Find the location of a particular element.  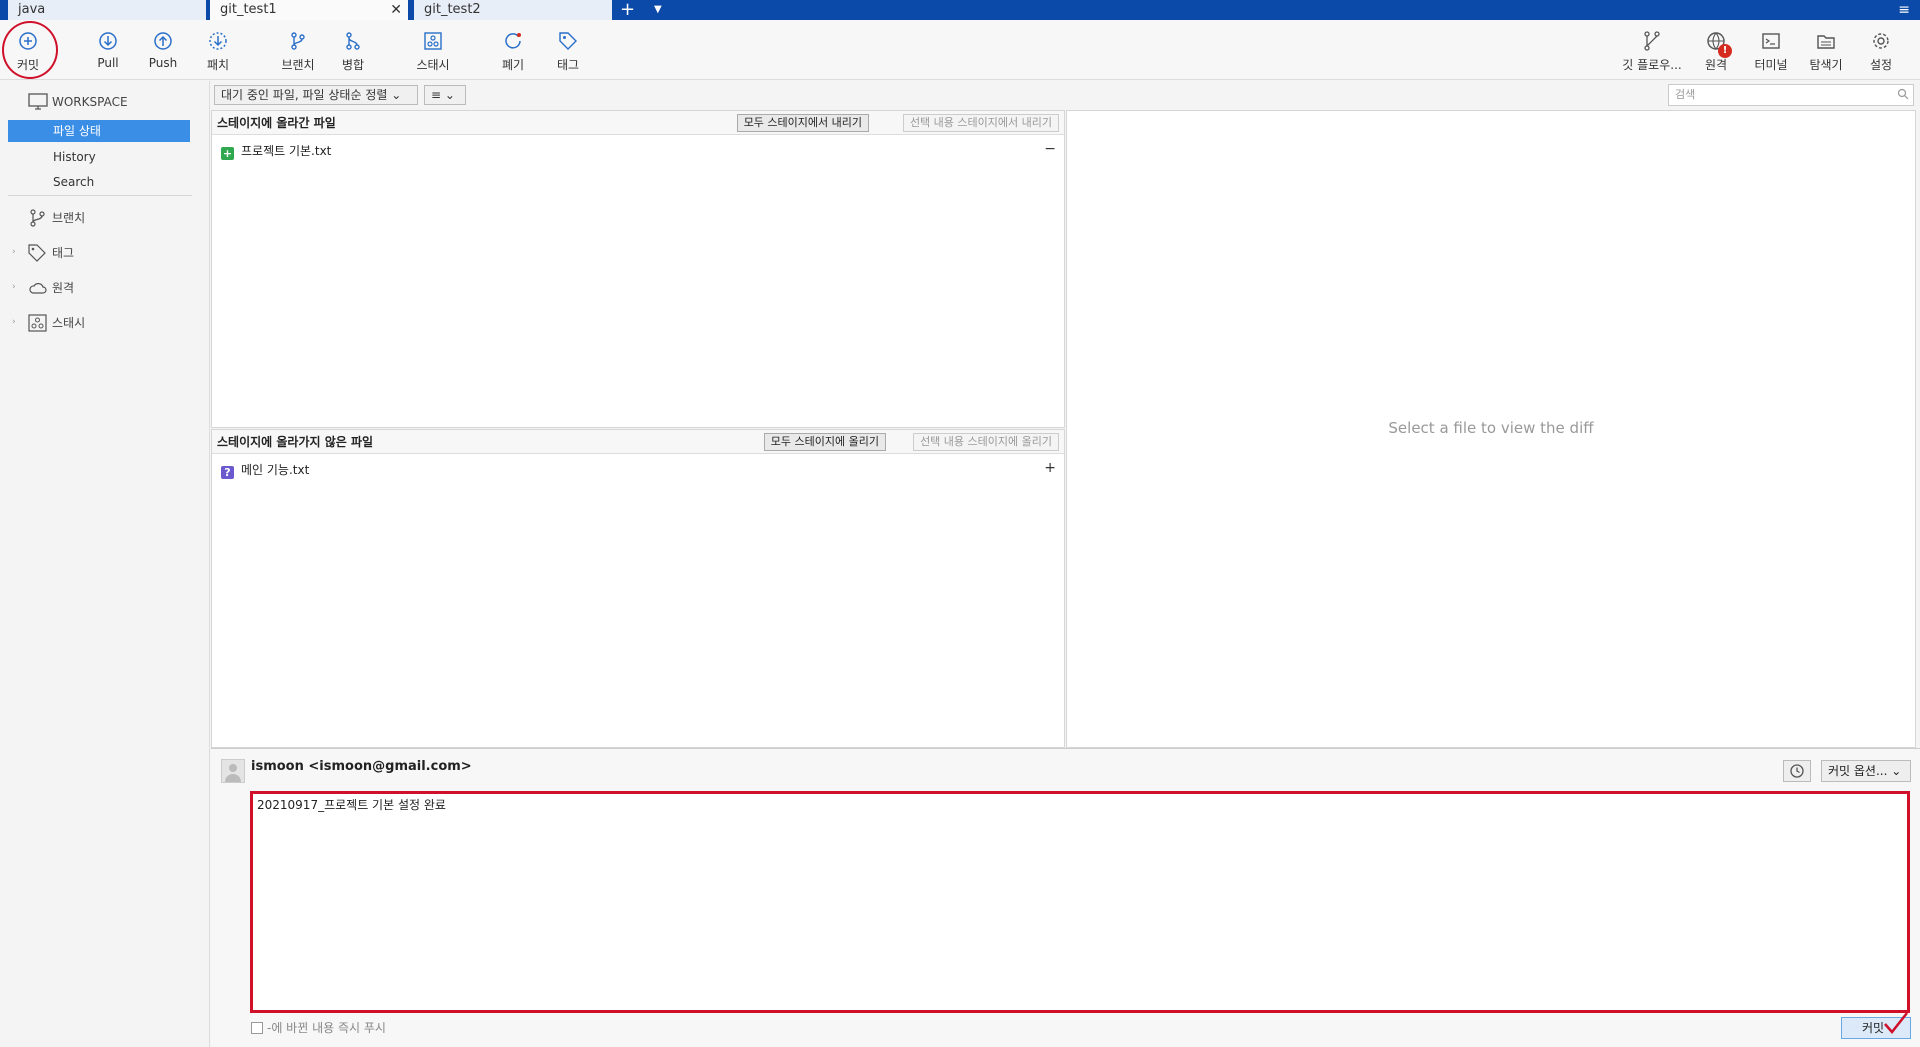

push-button: Push is located at coordinates (163, 50).